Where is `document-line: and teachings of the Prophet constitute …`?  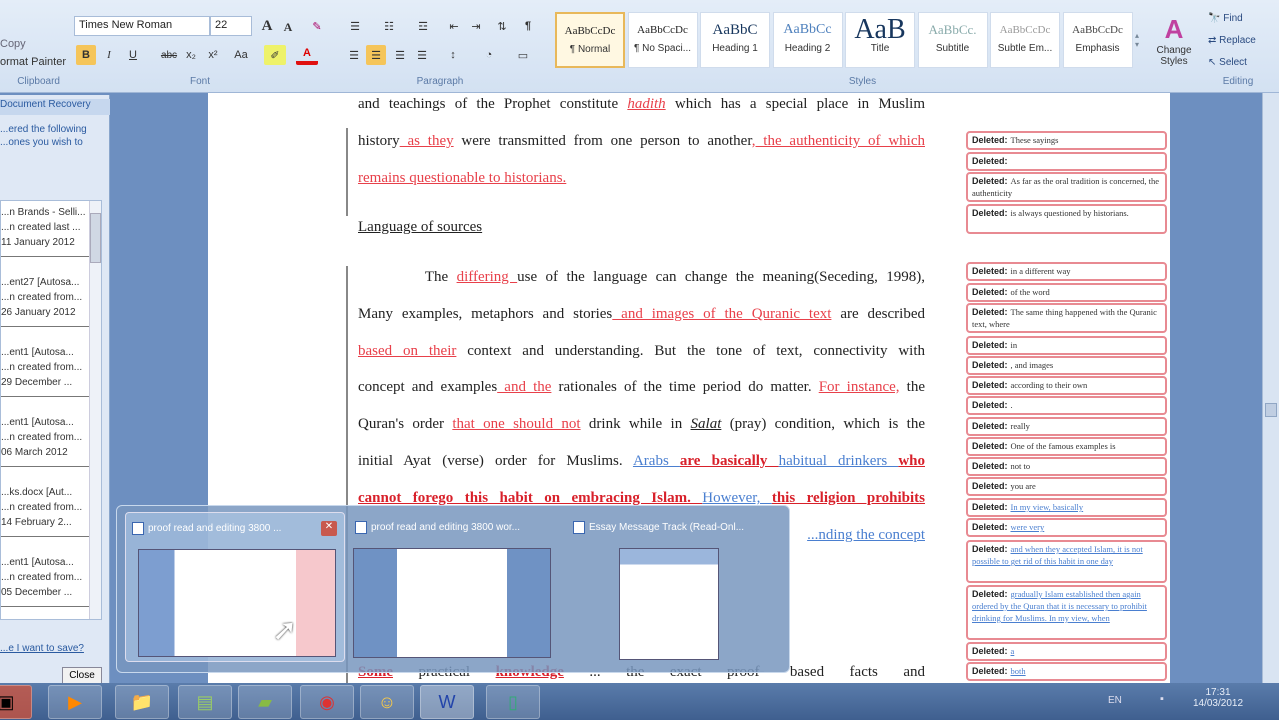
document-line: and teachings of the Prophet constitute … is located at coordinates (641, 104).